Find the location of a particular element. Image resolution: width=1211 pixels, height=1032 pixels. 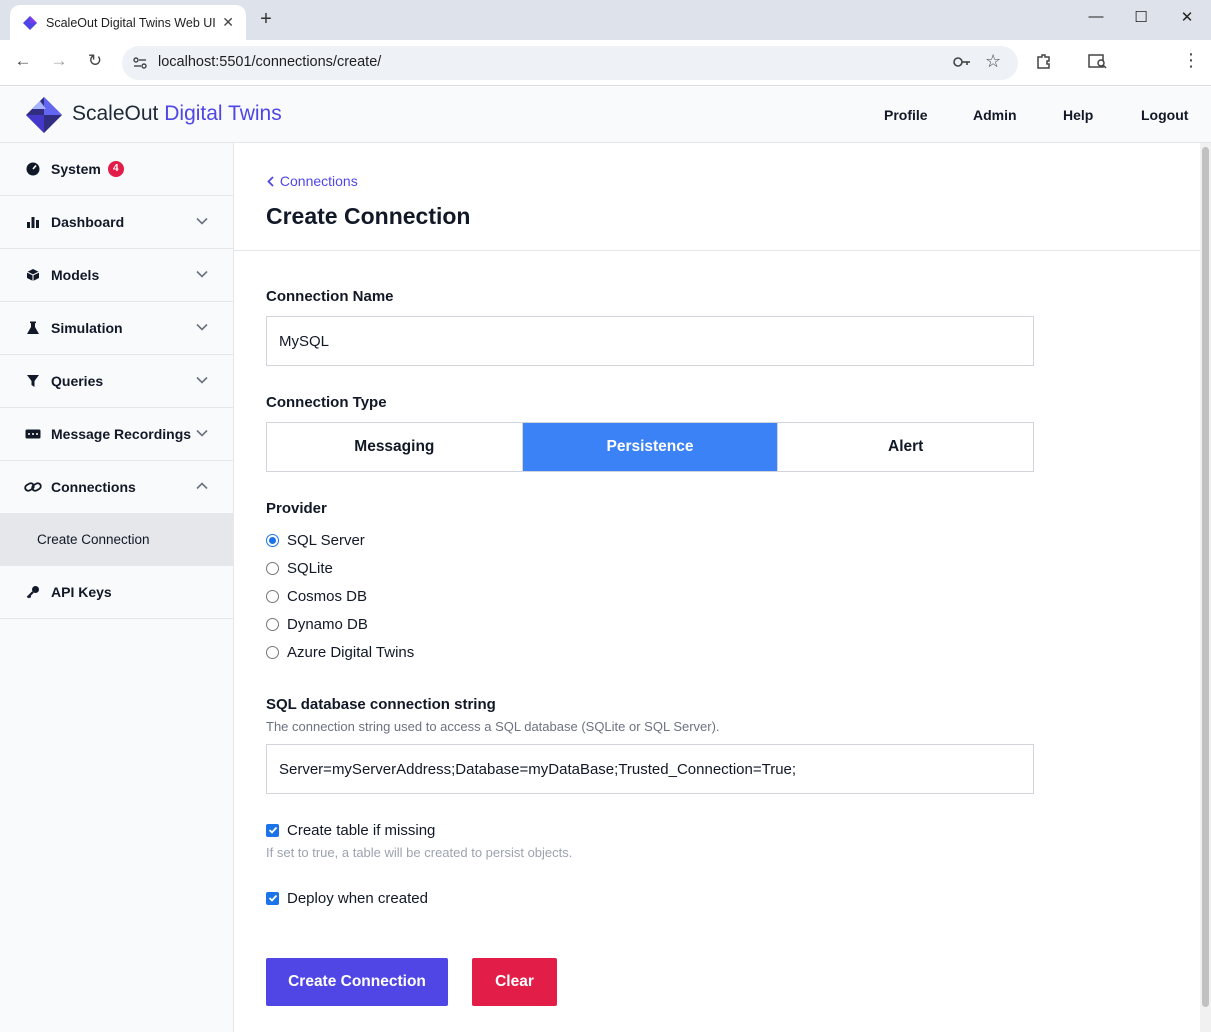

sidebar-item-dashboard: Dashboard is located at coordinates (116, 222).